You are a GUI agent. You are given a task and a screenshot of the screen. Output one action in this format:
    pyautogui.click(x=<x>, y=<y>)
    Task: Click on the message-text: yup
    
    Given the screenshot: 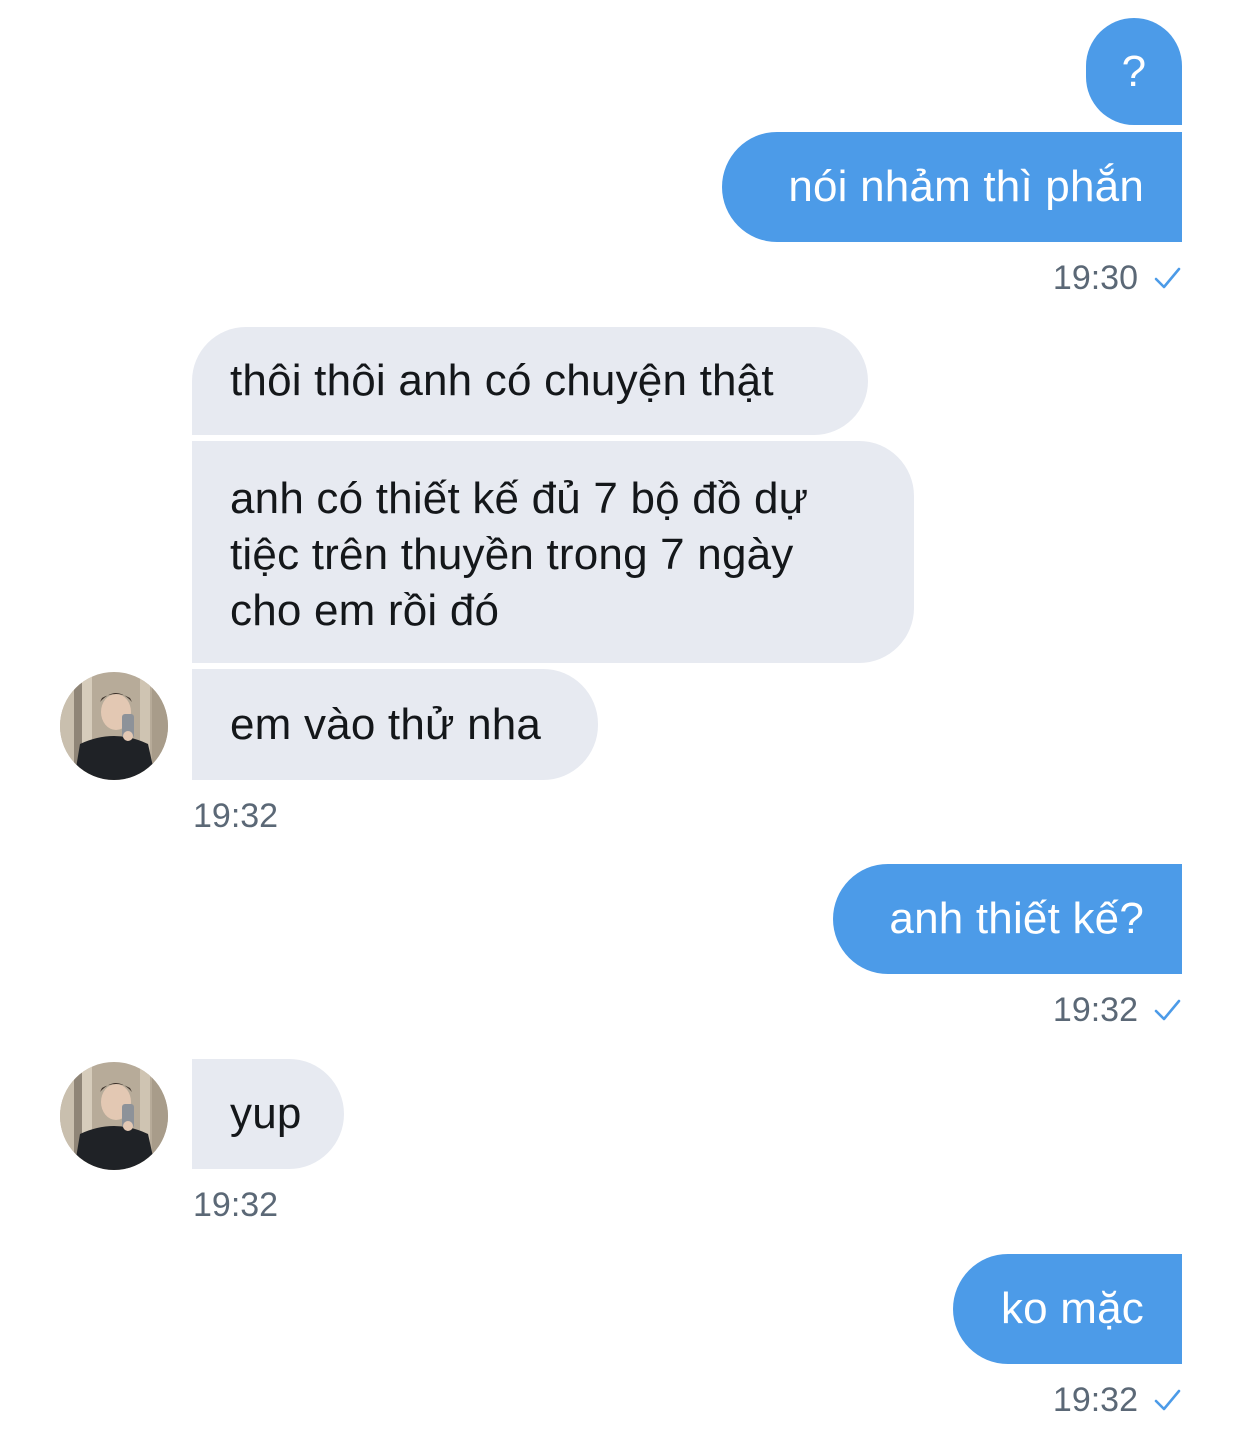 What is the action you would take?
    pyautogui.click(x=266, y=1113)
    